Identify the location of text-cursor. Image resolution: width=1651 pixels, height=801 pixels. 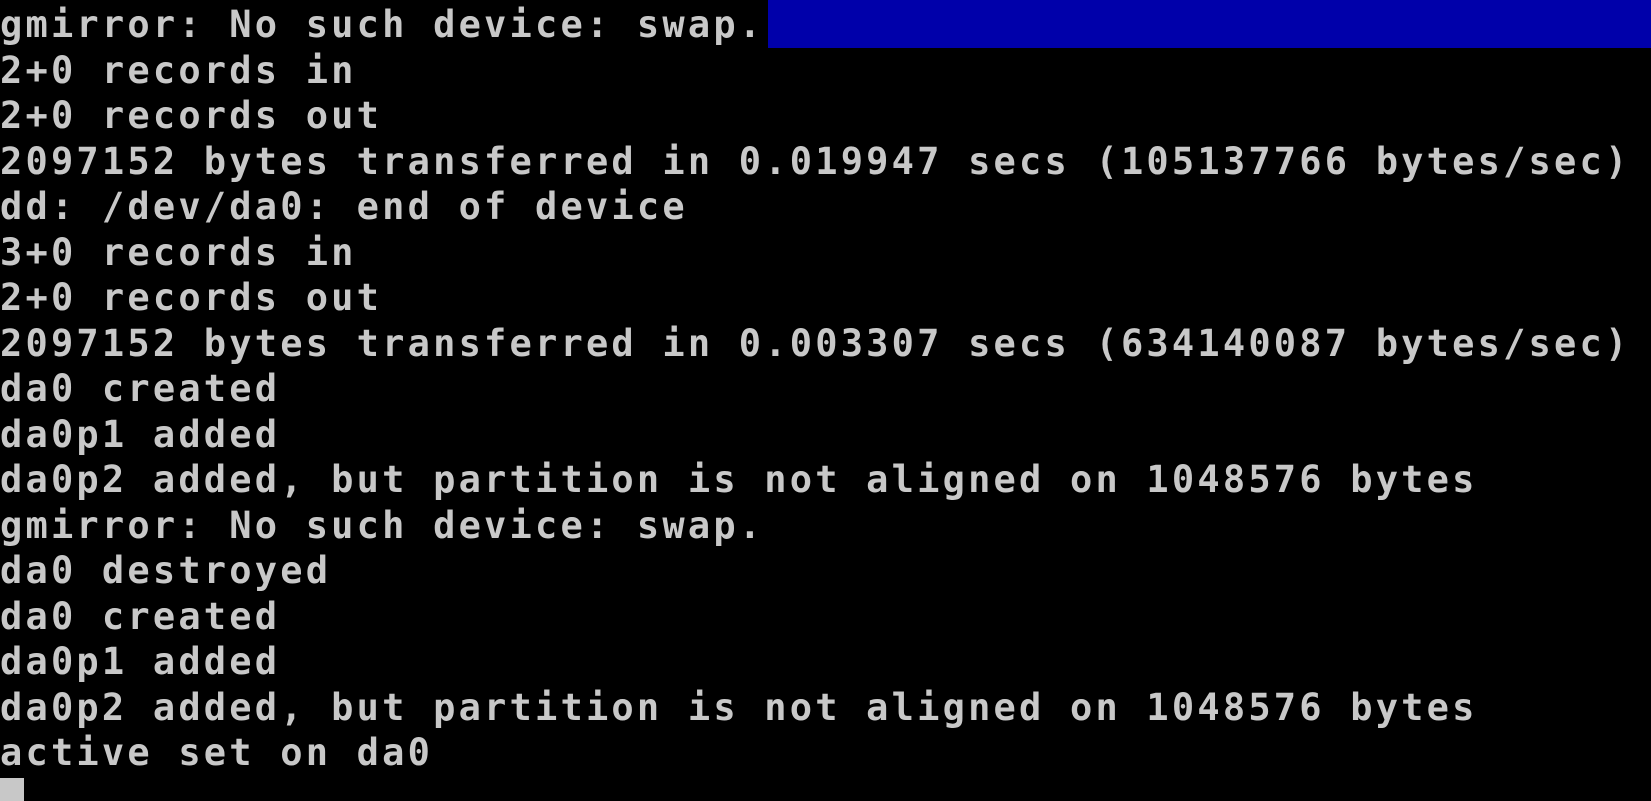
(12, 789).